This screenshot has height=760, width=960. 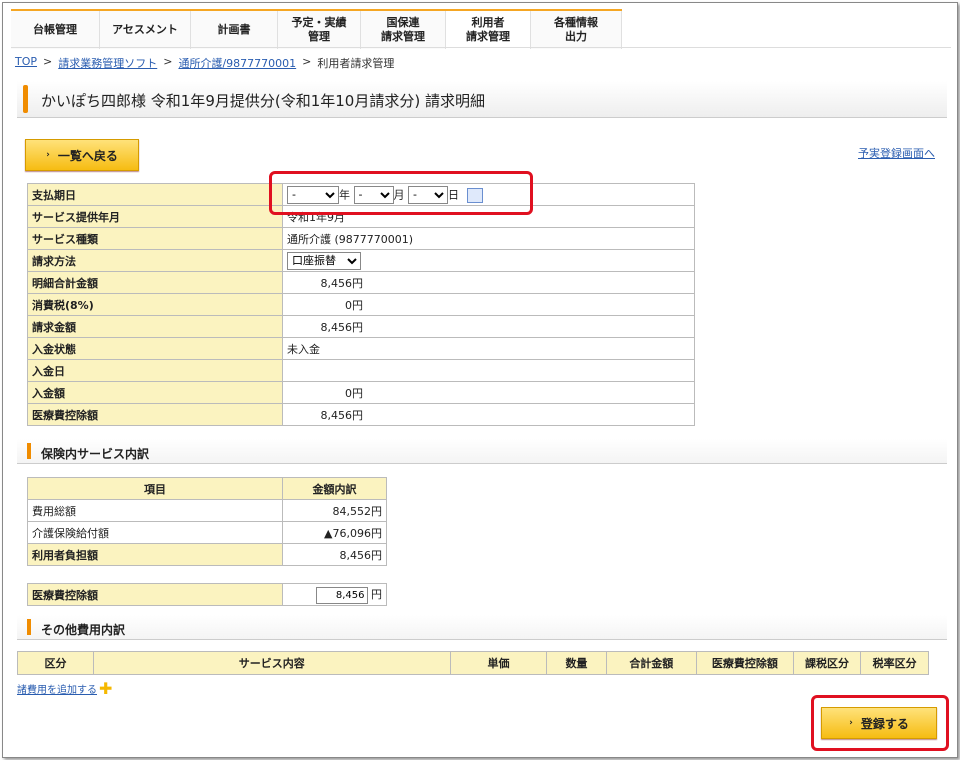 I want to click on payment-amount-value: 0円, so click(x=354, y=393).